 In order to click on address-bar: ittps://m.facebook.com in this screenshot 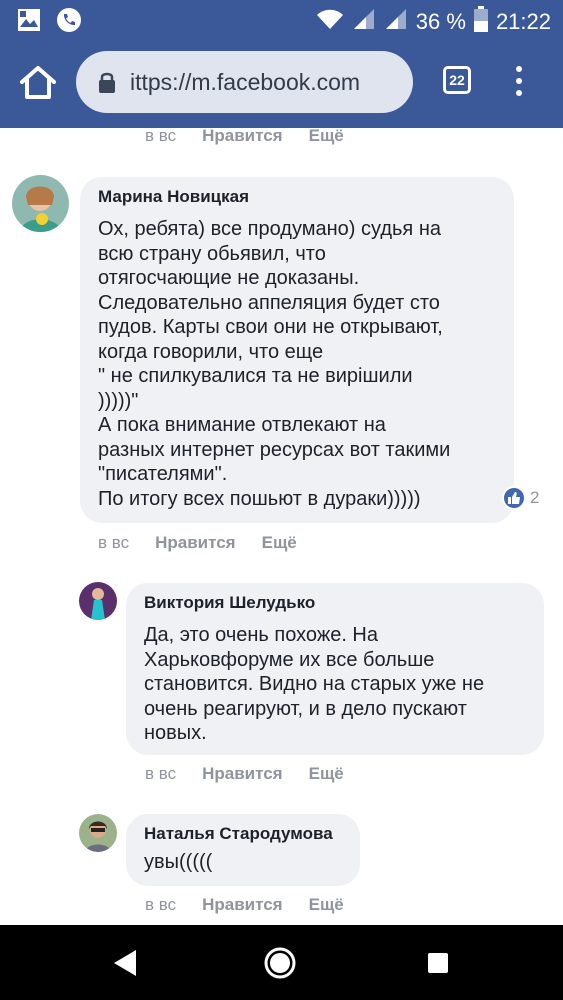, I will do `click(244, 82)`.